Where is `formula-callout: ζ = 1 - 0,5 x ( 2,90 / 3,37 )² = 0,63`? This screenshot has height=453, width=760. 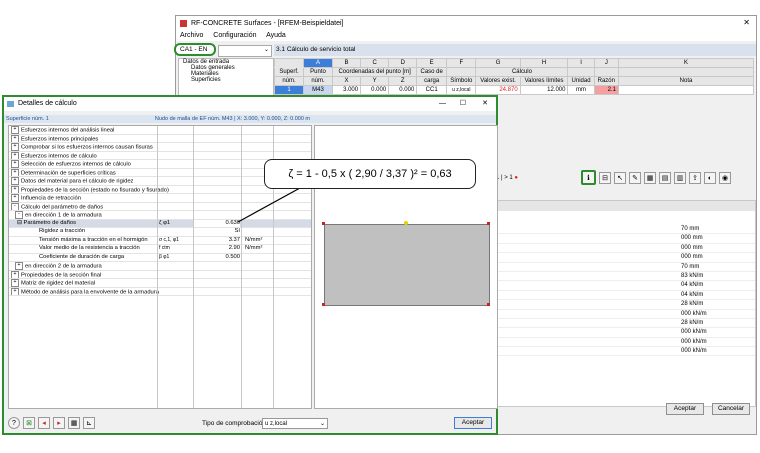
formula-callout: ζ = 1 - 0,5 x ( 2,90 / 3,37 )² = 0,63 is located at coordinates (370, 174).